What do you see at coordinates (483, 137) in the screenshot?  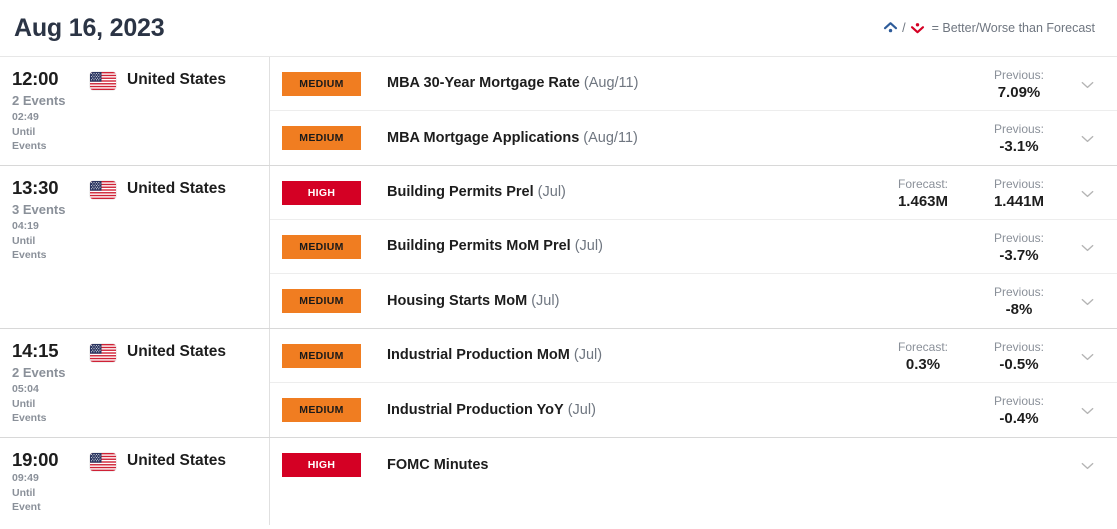 I see `event-name: MBA Mortgage Applications` at bounding box center [483, 137].